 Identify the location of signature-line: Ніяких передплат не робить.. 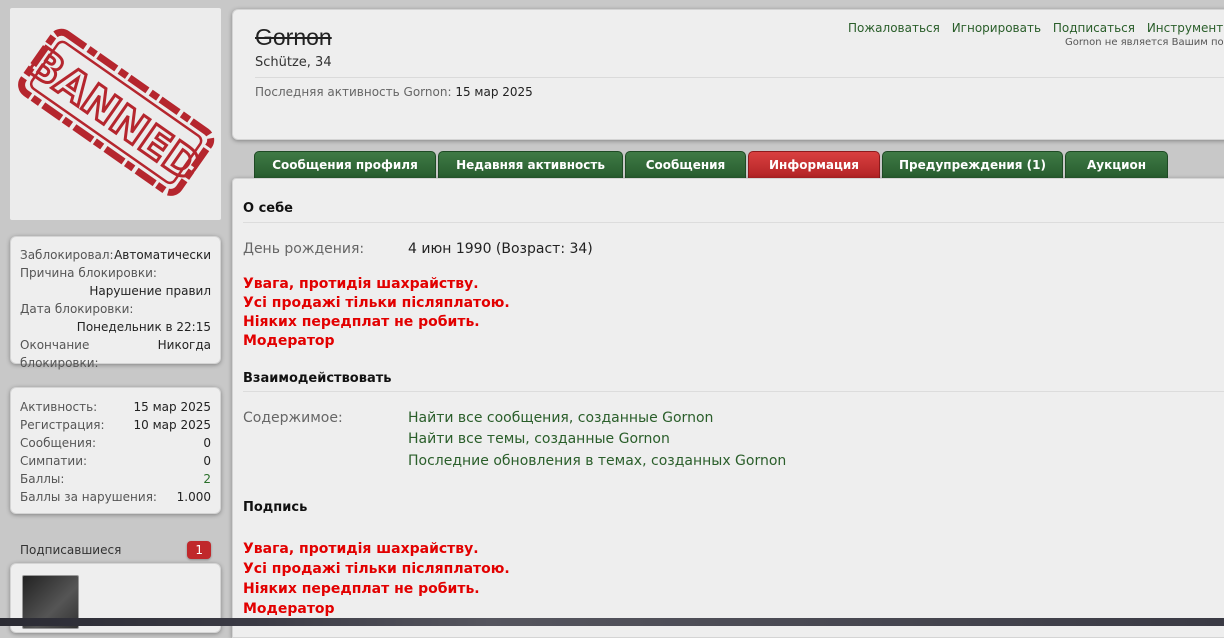
(361, 589).